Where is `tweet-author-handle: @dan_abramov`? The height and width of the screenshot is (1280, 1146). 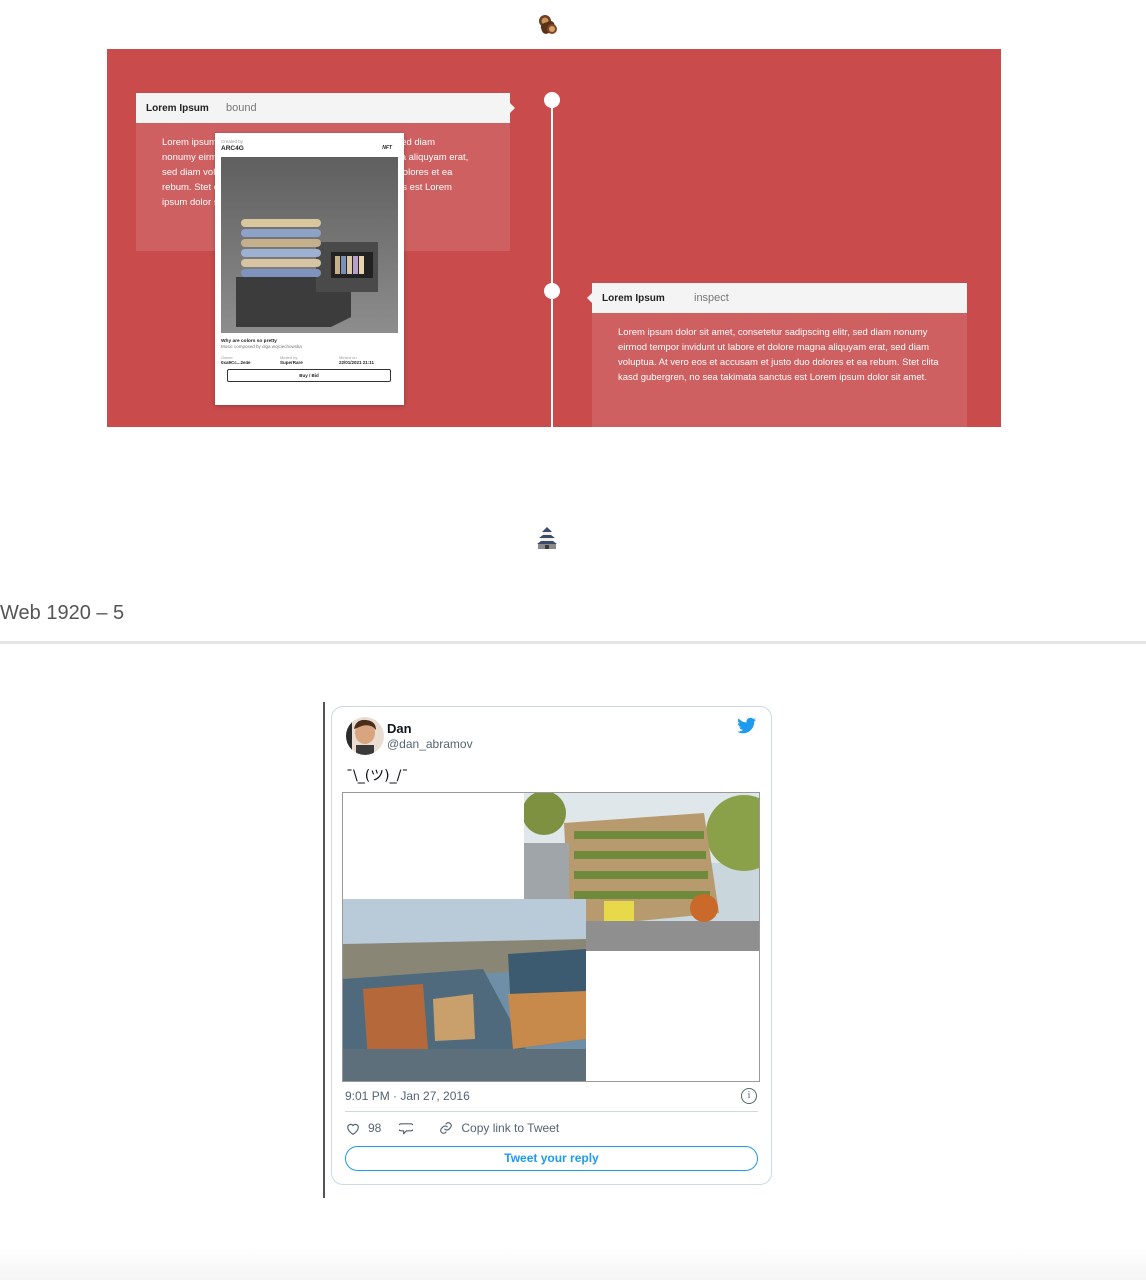 tweet-author-handle: @dan_abramov is located at coordinates (430, 744).